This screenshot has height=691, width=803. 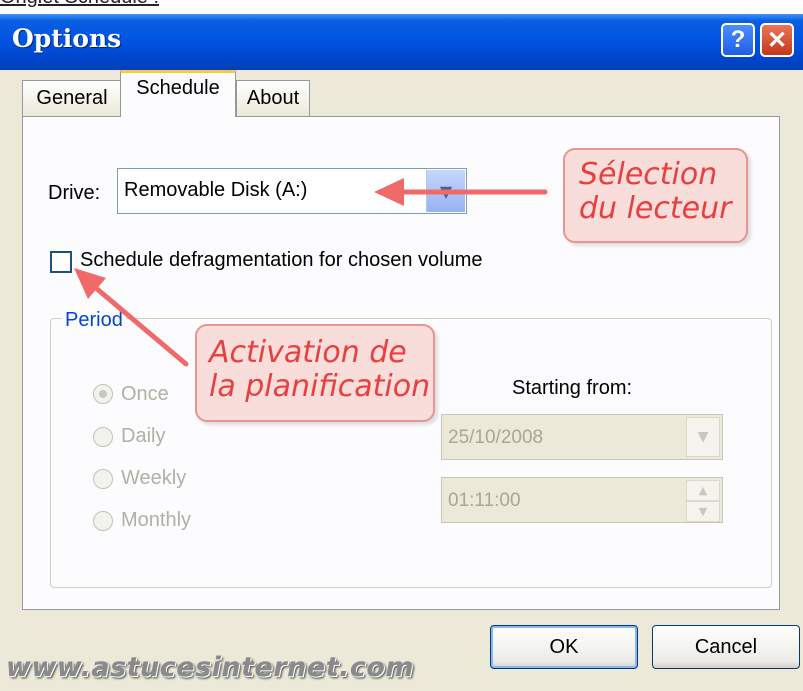 What do you see at coordinates (153, 478) in the screenshot?
I see `radio-weekly-label: Weekly` at bounding box center [153, 478].